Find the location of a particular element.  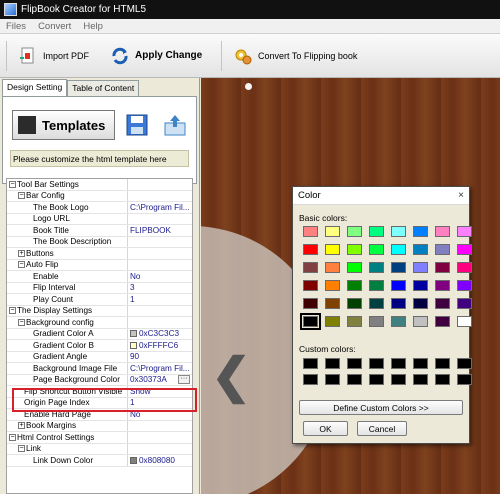

property-row: Gradient Color B 0xFFFFC6 is located at coordinates (99, 346).